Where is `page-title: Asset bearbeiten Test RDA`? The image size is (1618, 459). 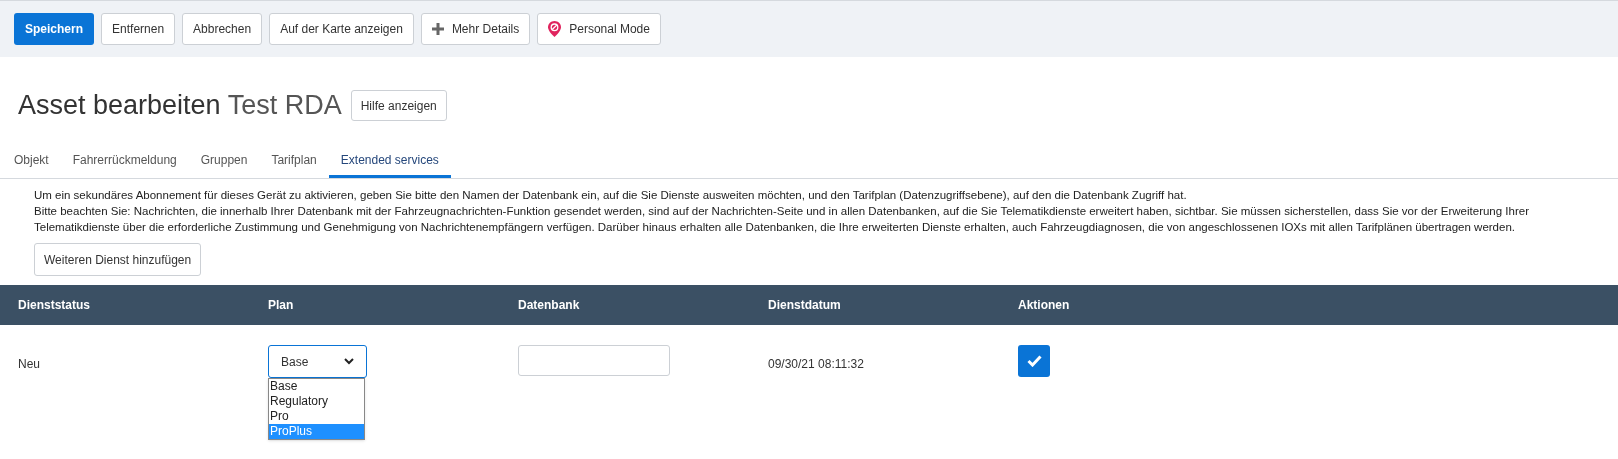 page-title: Asset bearbeiten Test RDA is located at coordinates (180, 105).